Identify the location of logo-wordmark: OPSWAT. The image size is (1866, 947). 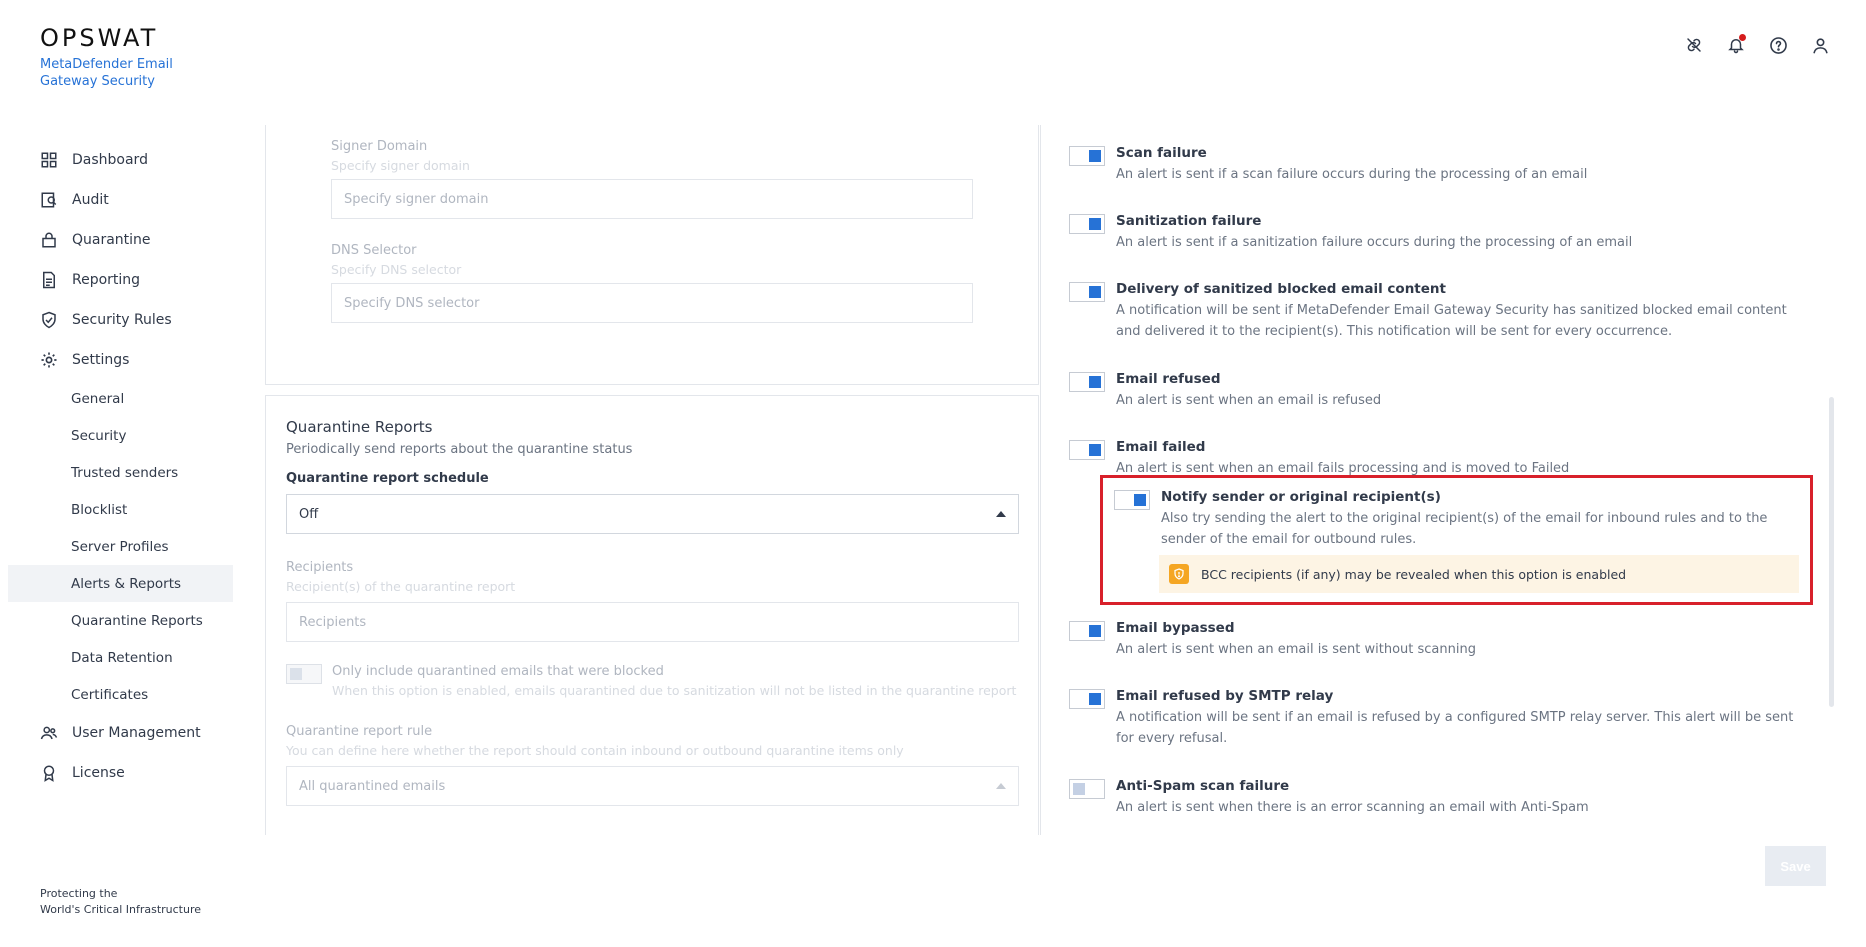
(99, 38).